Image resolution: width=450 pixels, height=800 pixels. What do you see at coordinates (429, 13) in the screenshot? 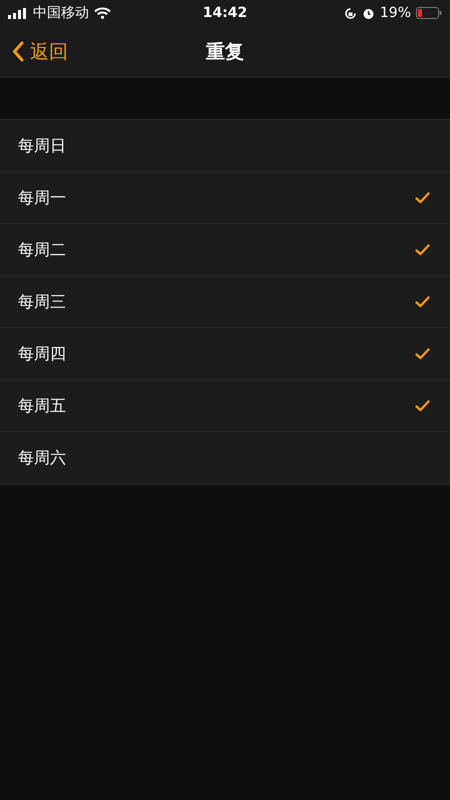
I see `battery-icon` at bounding box center [429, 13].